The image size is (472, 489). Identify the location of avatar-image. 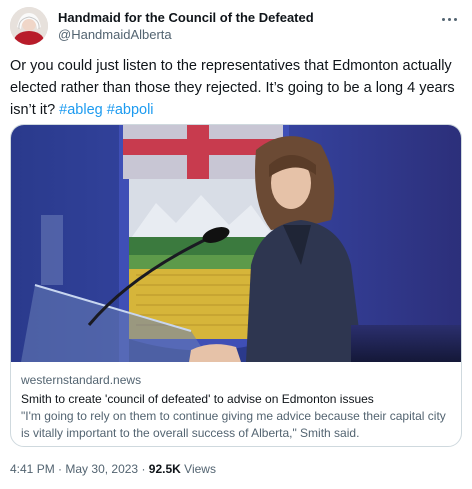
(29, 26).